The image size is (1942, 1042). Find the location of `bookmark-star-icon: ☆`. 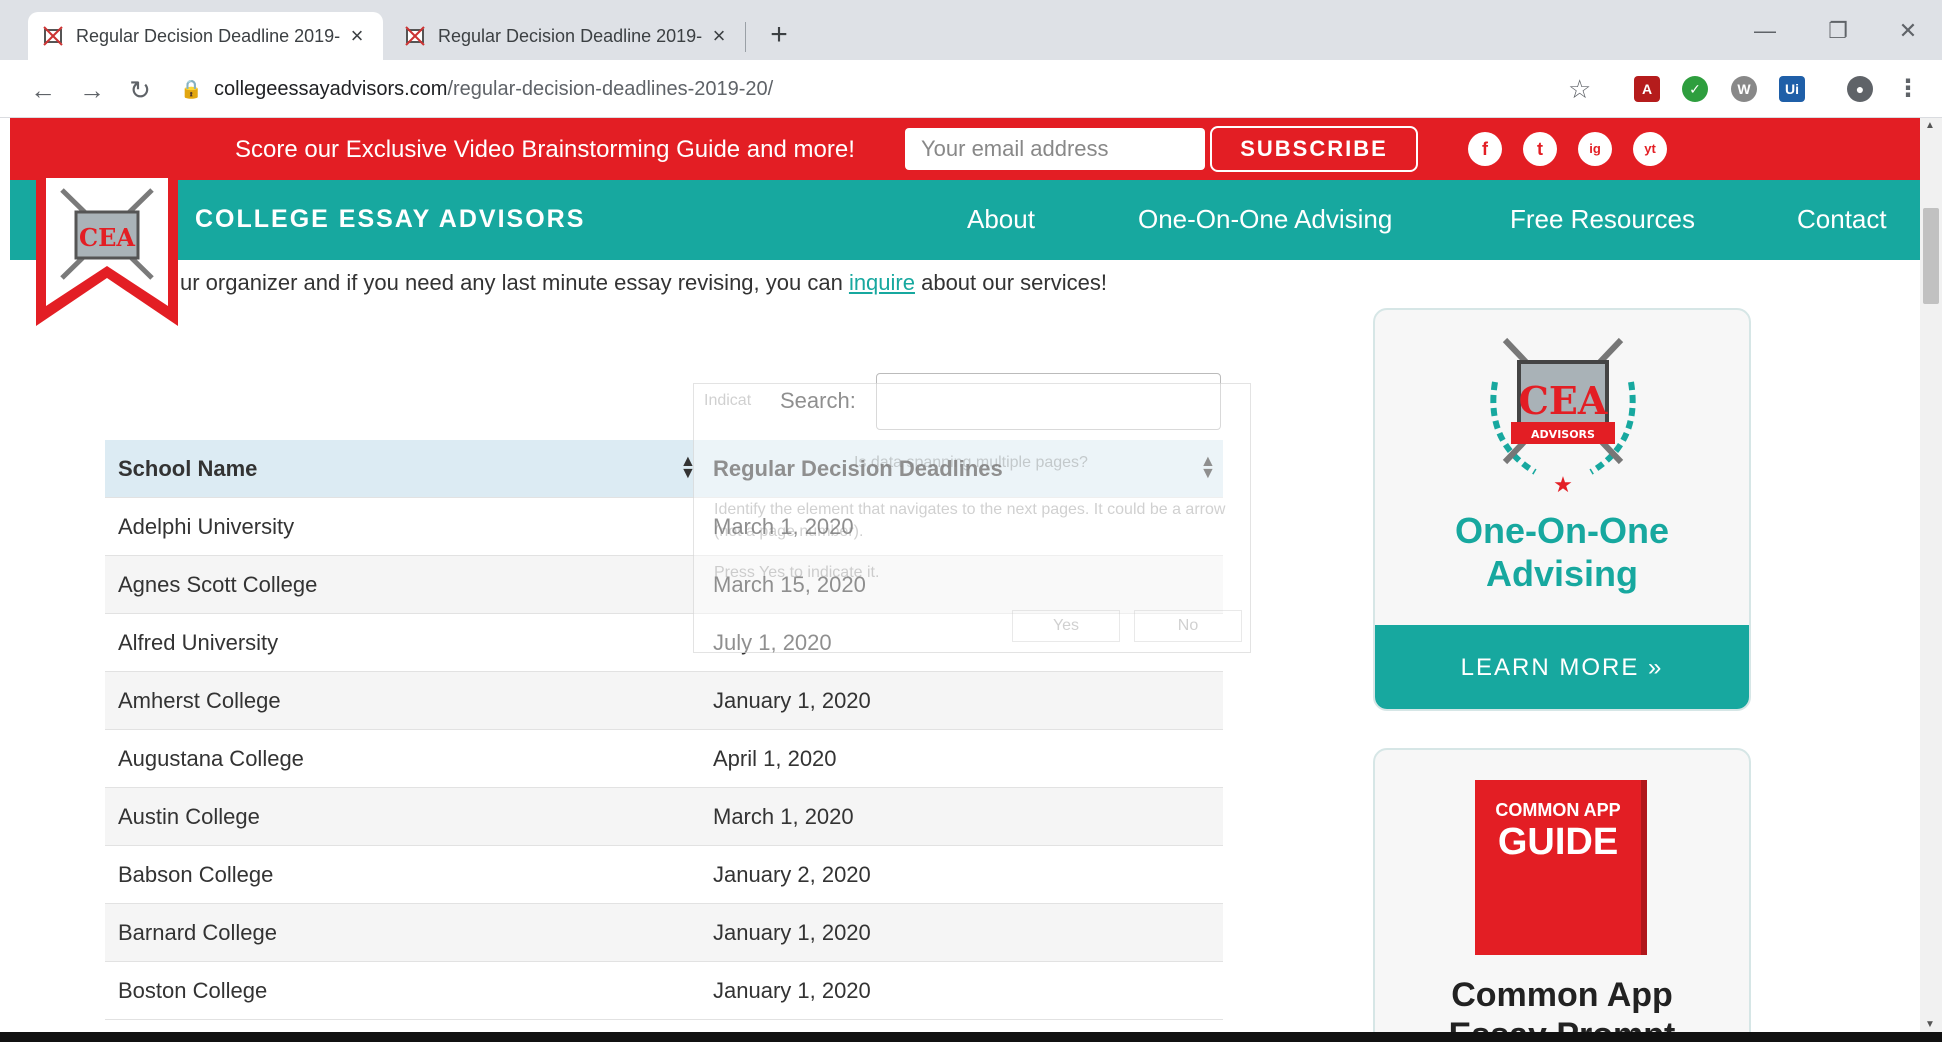

bookmark-star-icon: ☆ is located at coordinates (1579, 89).